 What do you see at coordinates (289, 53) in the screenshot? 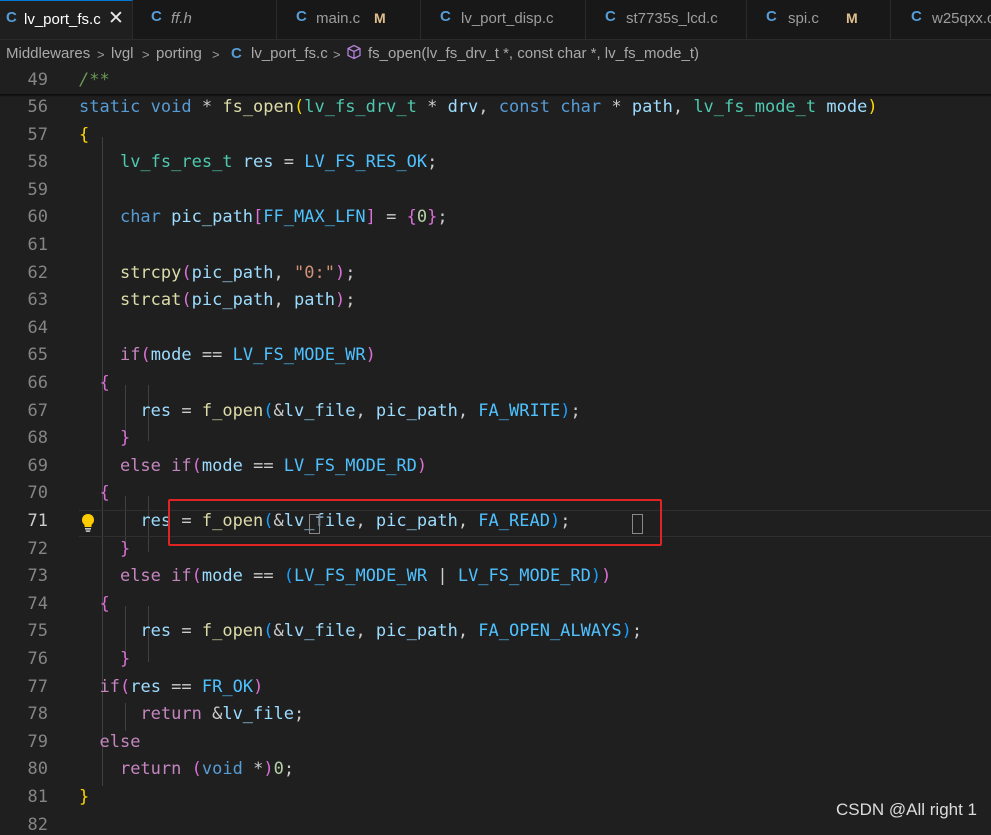
I see `breadcrumb-file: lv_port_fs.c` at bounding box center [289, 53].